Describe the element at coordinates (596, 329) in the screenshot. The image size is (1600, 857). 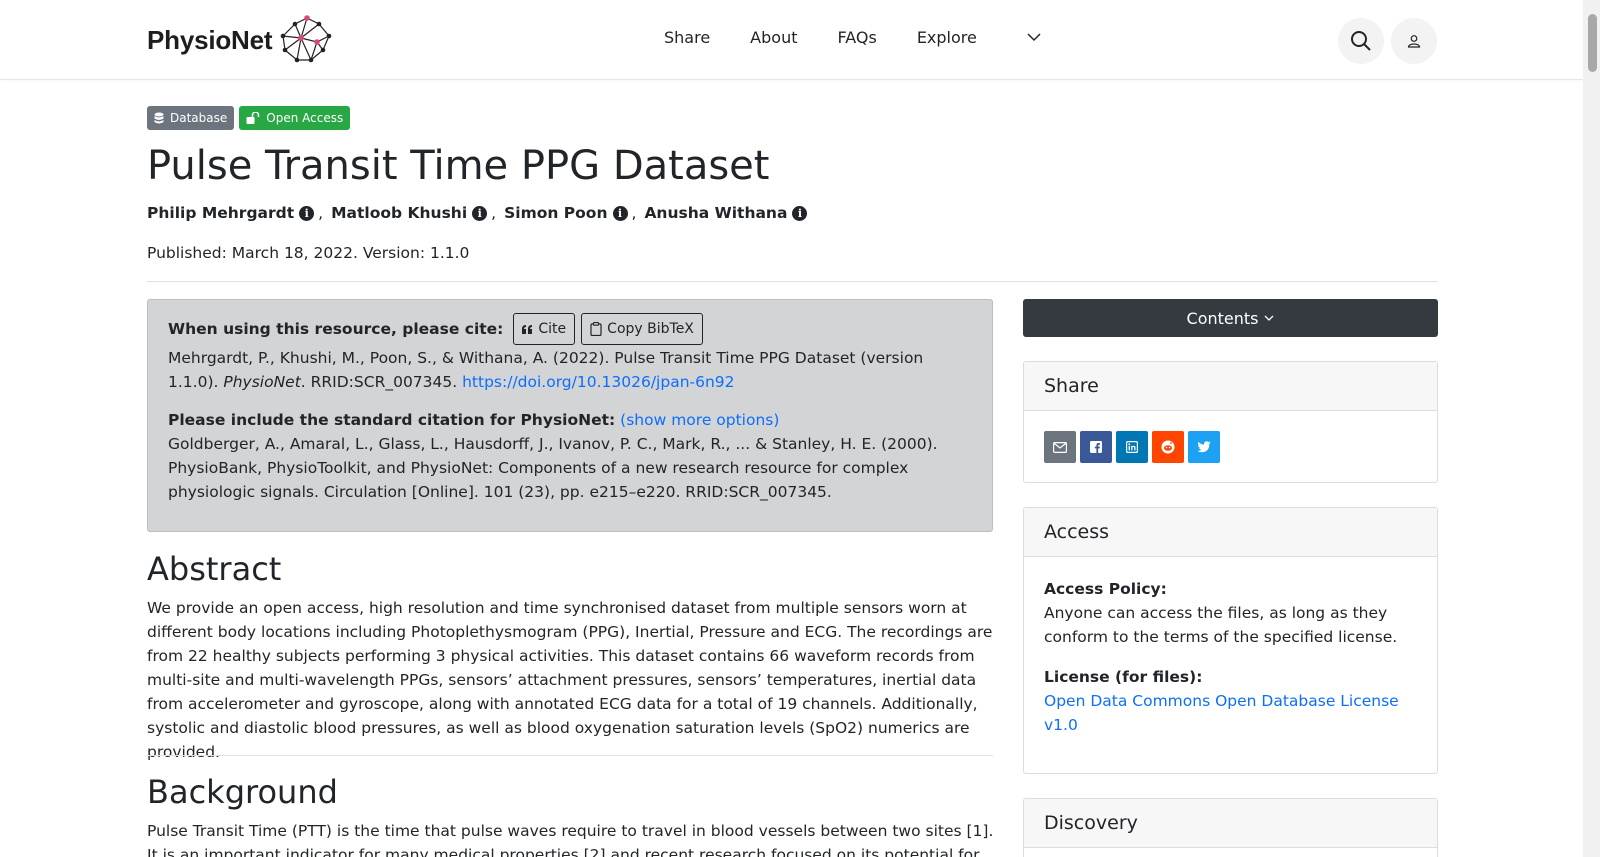
I see `clipboard-icon` at that location.